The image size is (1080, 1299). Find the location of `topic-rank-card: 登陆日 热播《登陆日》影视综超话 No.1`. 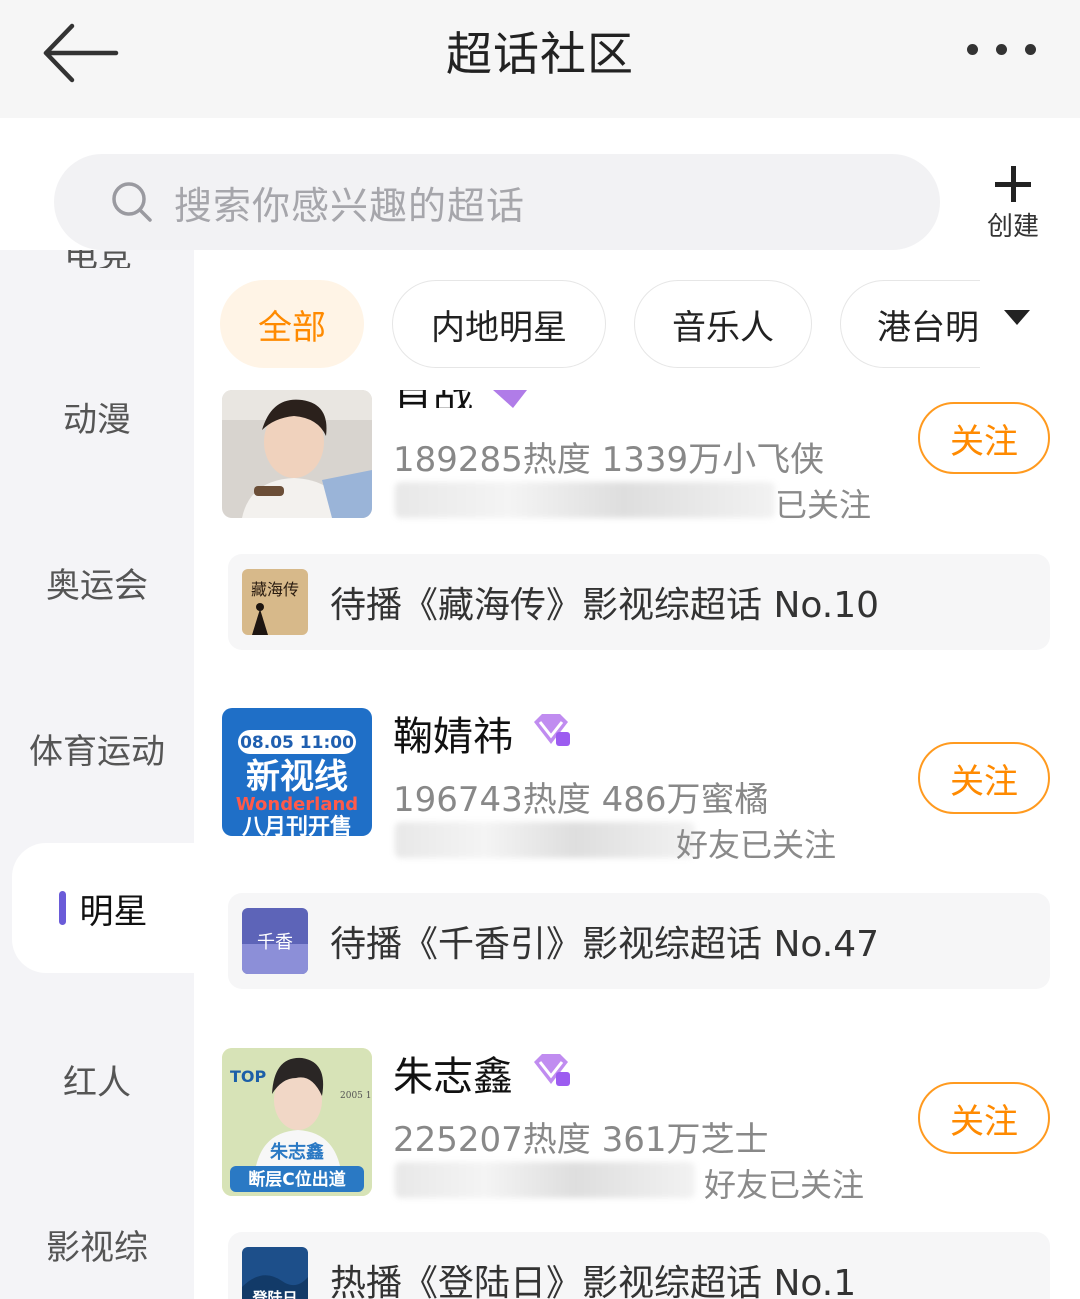

topic-rank-card: 登陆日 热播《登陆日》影视综超话 No.1 is located at coordinates (639, 1265).